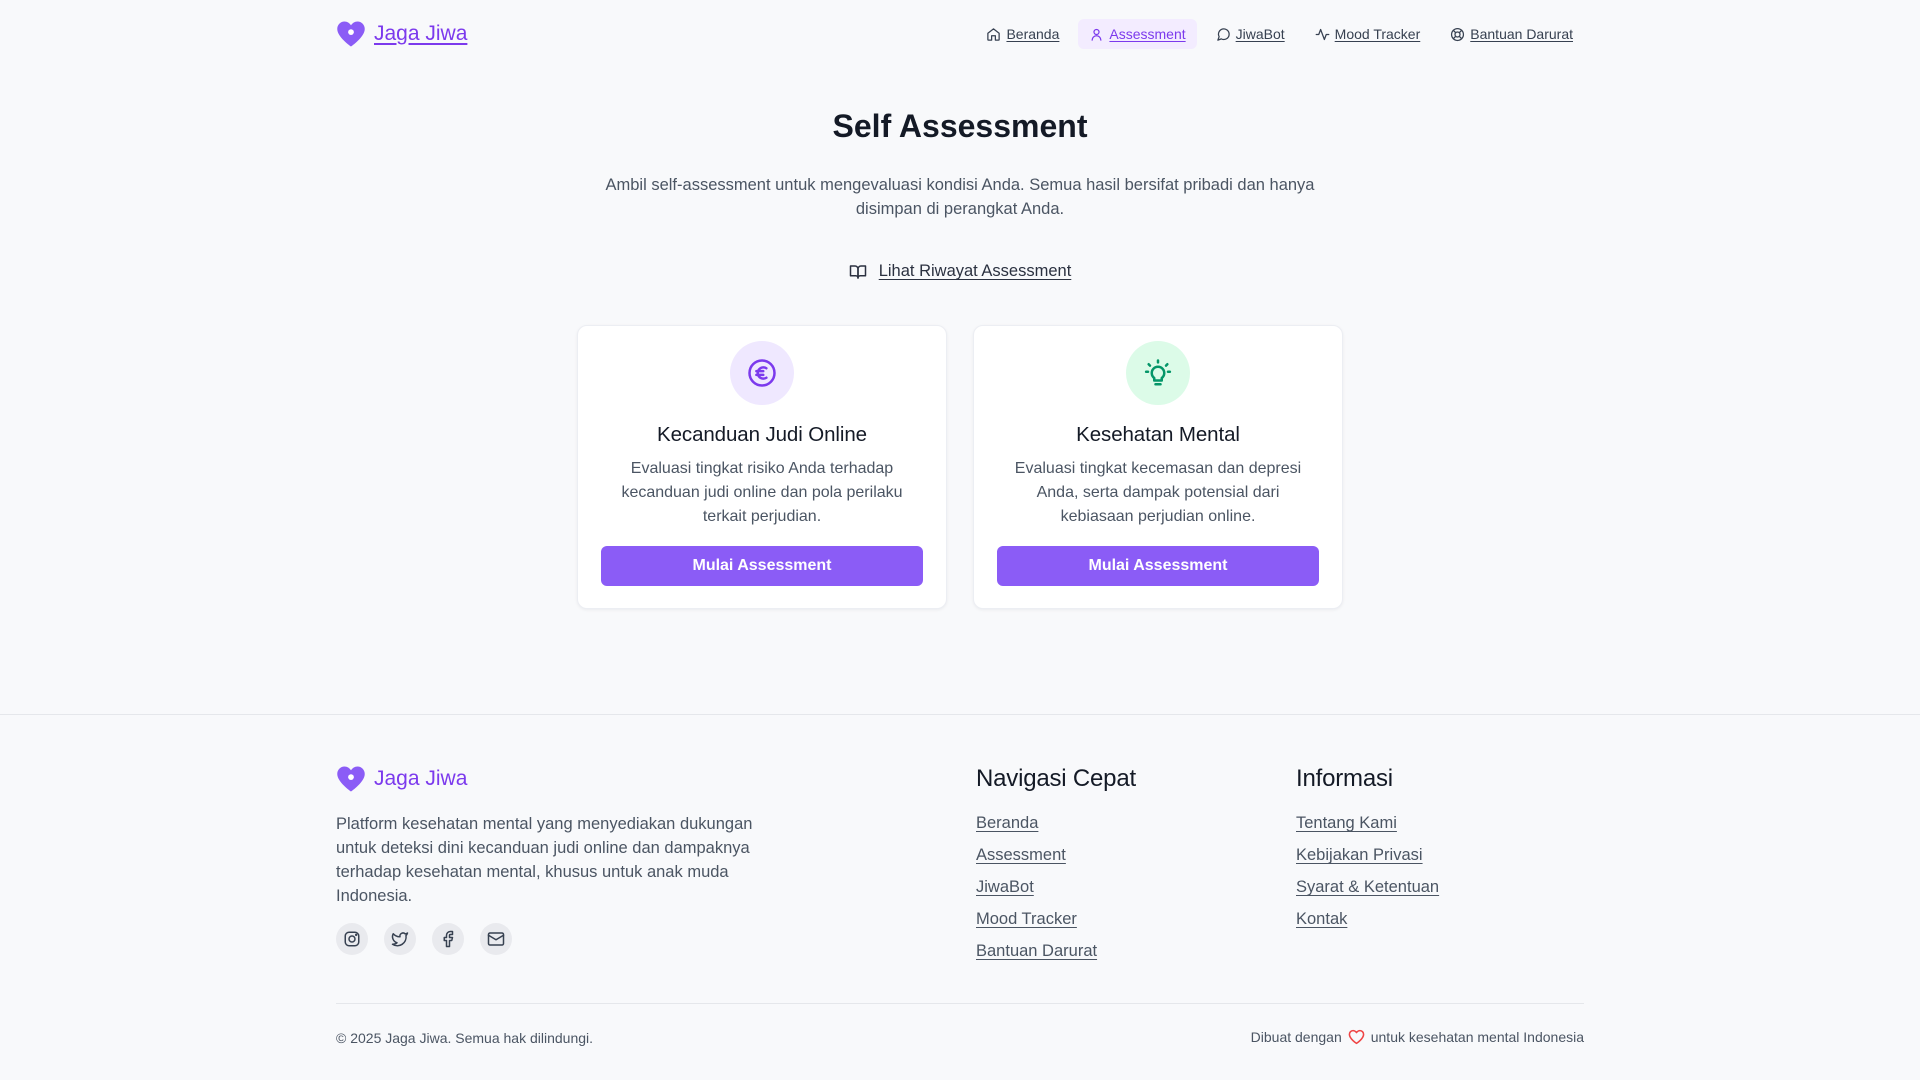 The image size is (1920, 1080). Describe the element at coordinates (424, 939) in the screenshot. I see `social-links` at that location.